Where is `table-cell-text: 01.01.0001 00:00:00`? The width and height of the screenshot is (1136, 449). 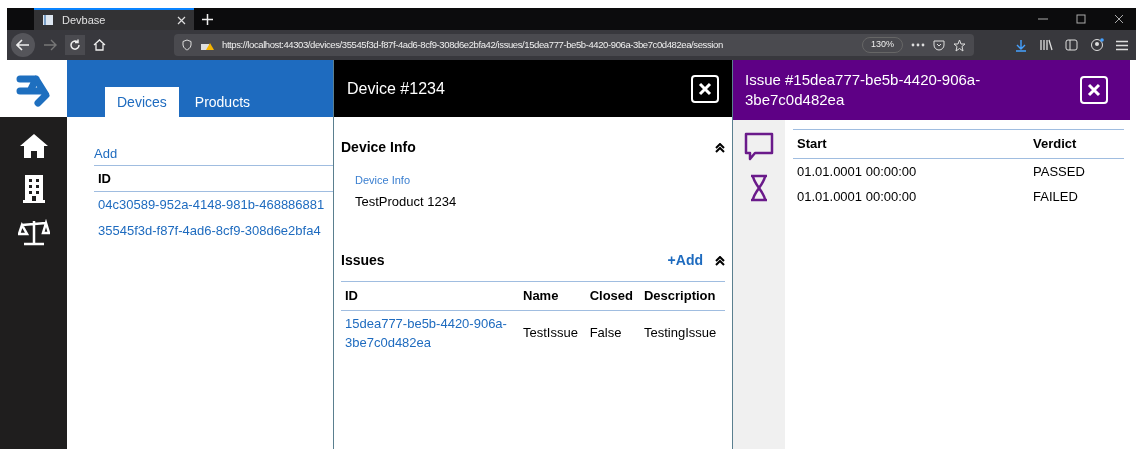
table-cell-text: 01.01.0001 00:00:00 is located at coordinates (857, 197).